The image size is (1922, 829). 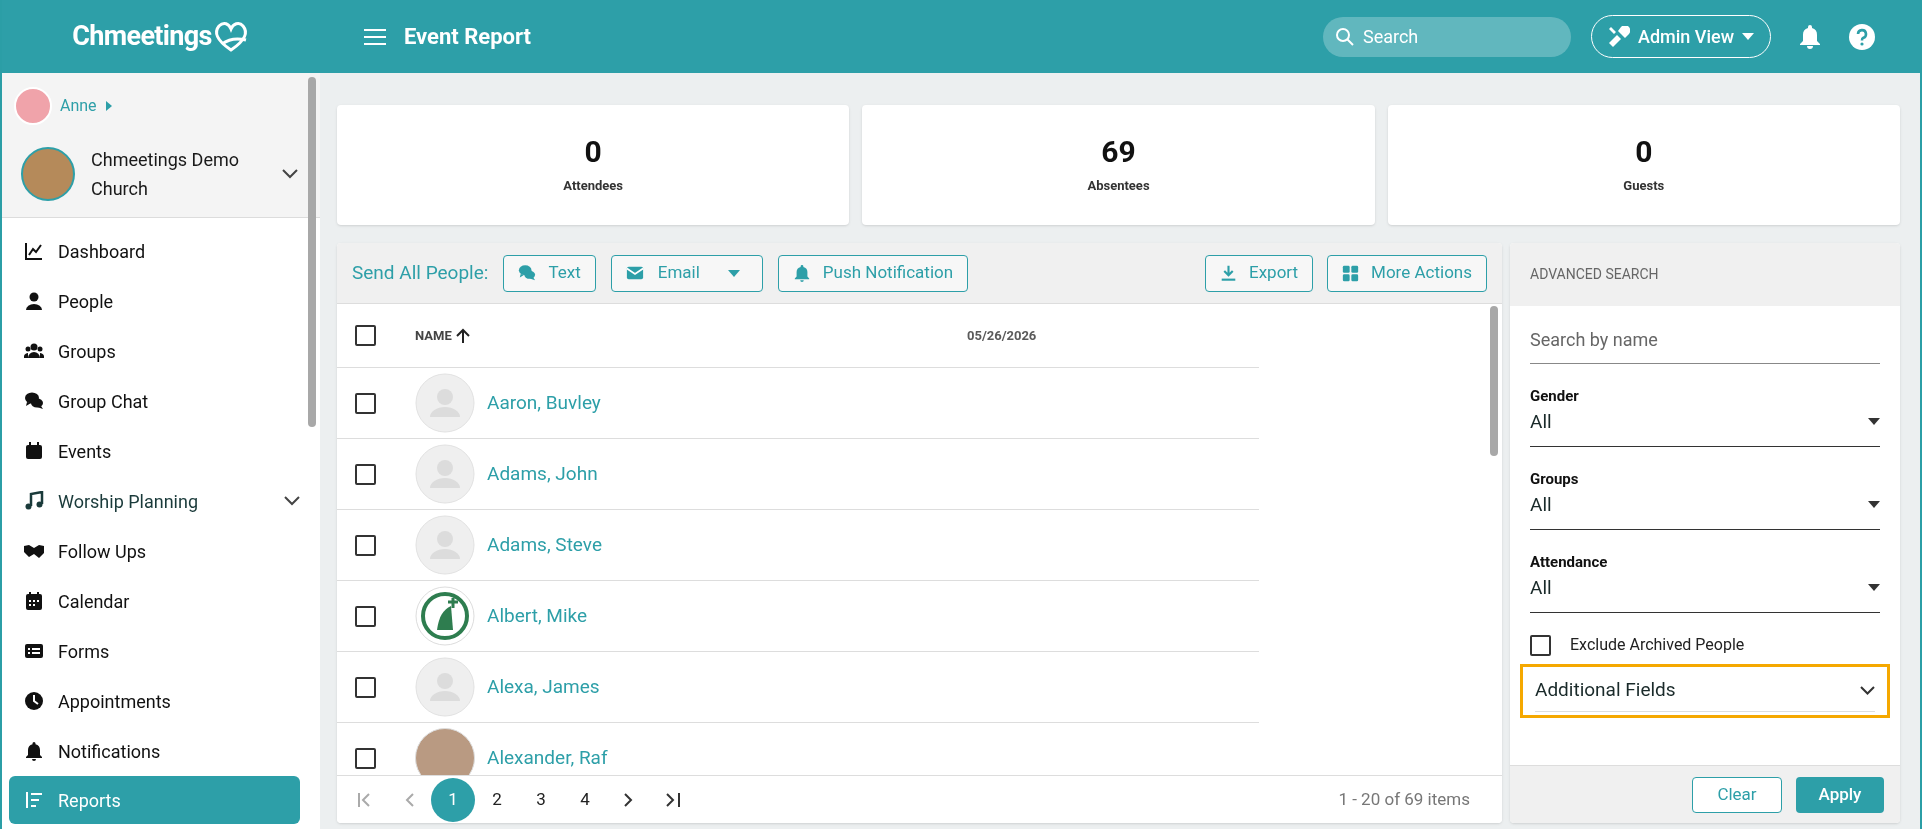 I want to click on page-title: Event Report, so click(x=468, y=37).